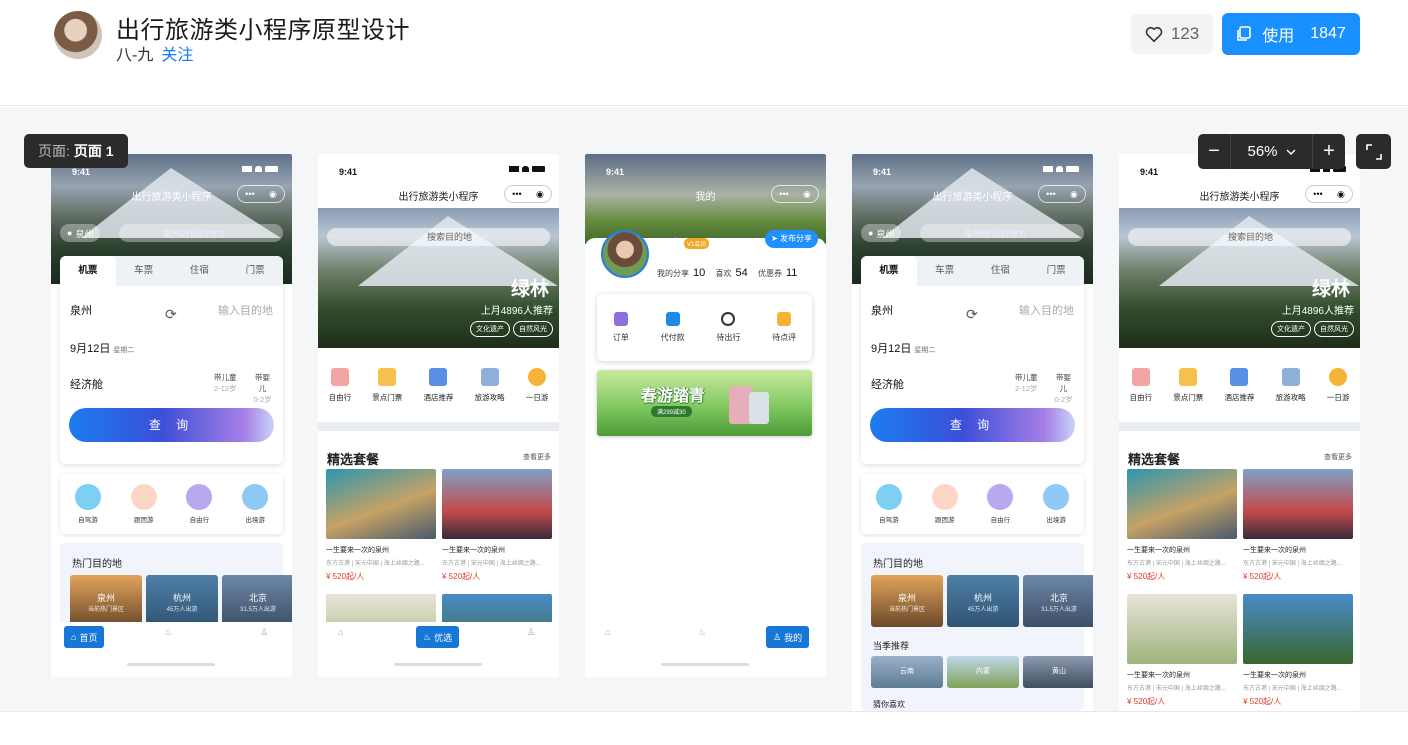  I want to click on tab-discover: ♨ 优选, so click(438, 637).